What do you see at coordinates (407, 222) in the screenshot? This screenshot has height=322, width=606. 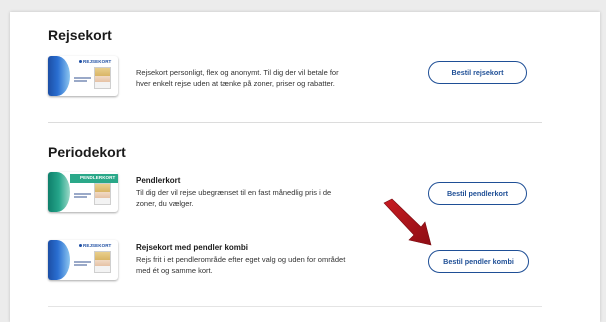 I see `red-arrow-icon` at bounding box center [407, 222].